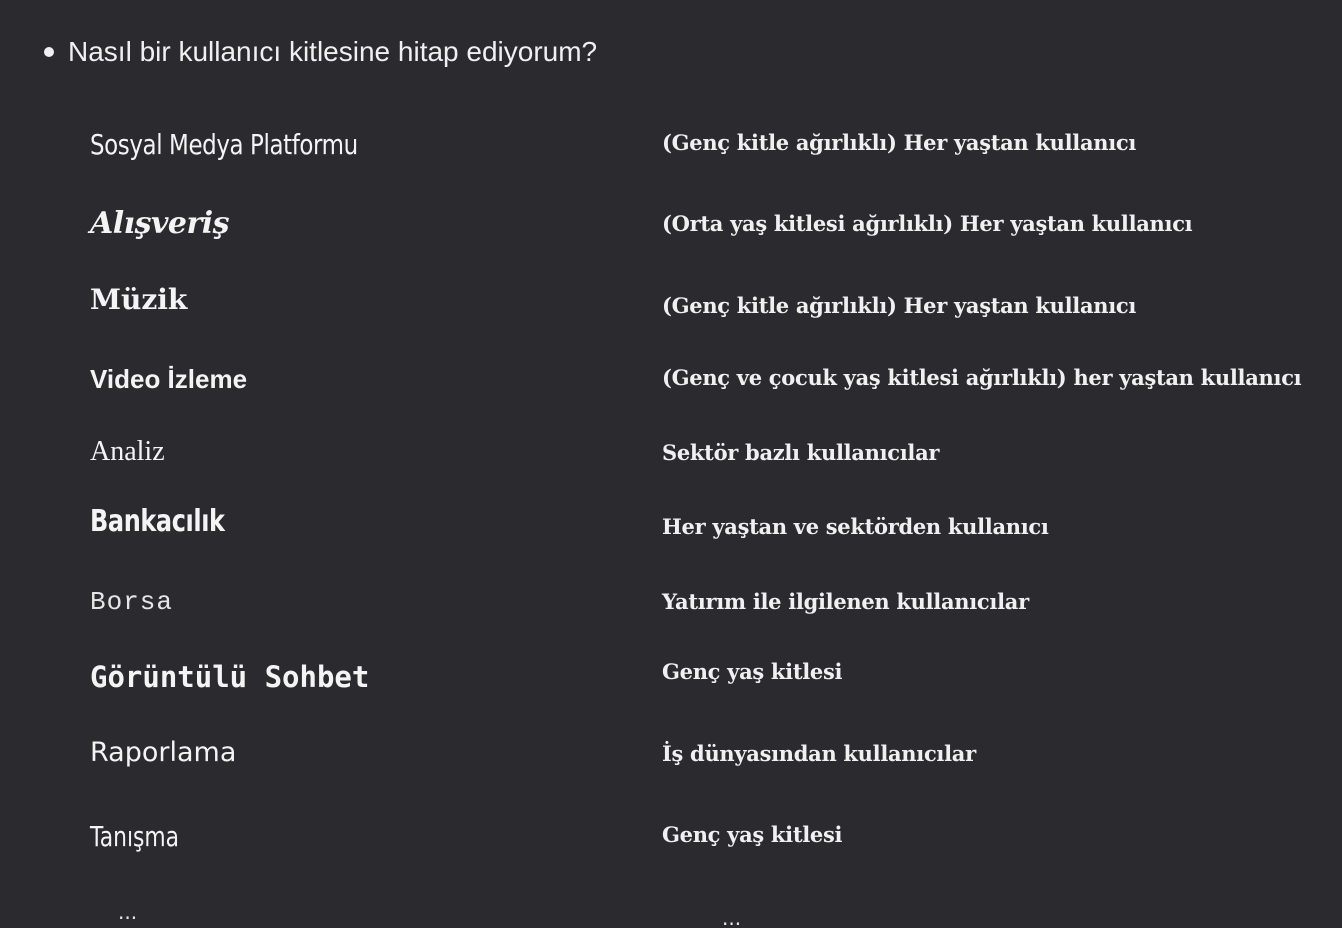  Describe the element at coordinates (139, 299) in the screenshot. I see `category-music: Müzik` at that location.